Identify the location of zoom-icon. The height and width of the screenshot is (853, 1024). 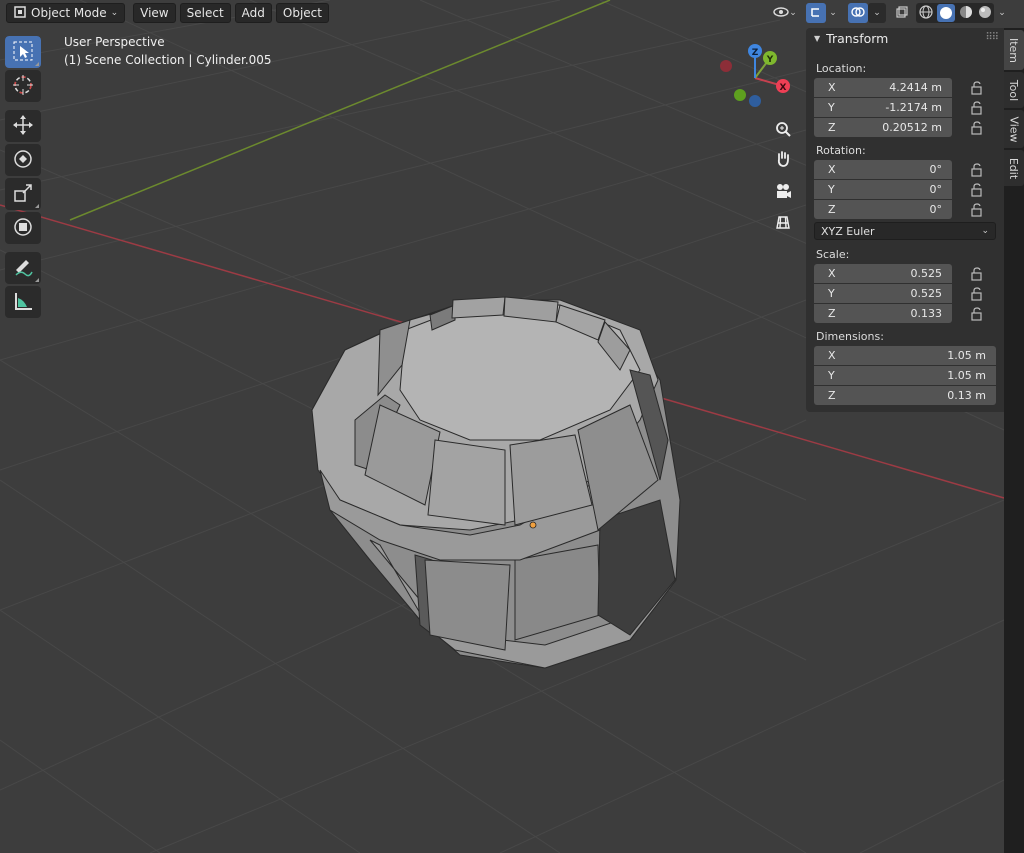
(783, 130).